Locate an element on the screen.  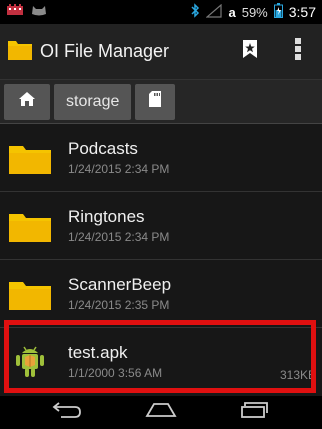
recents-icon is located at coordinates (255, 412).